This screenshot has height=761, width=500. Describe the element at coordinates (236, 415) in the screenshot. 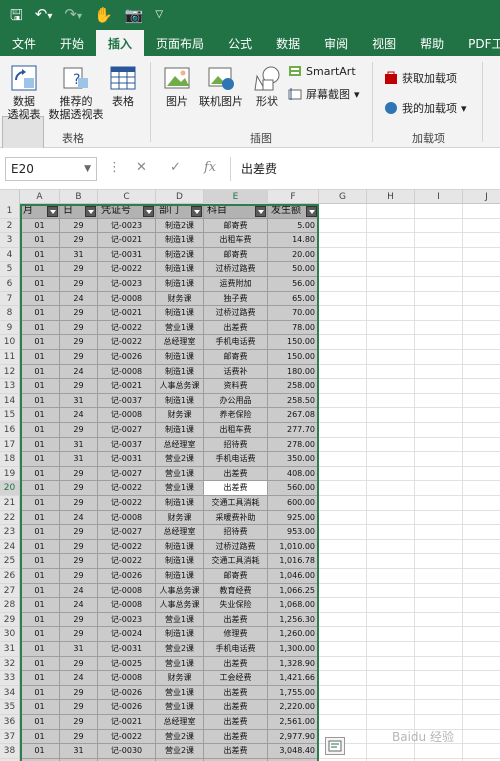

I see `table-cell: 养老保险` at that location.